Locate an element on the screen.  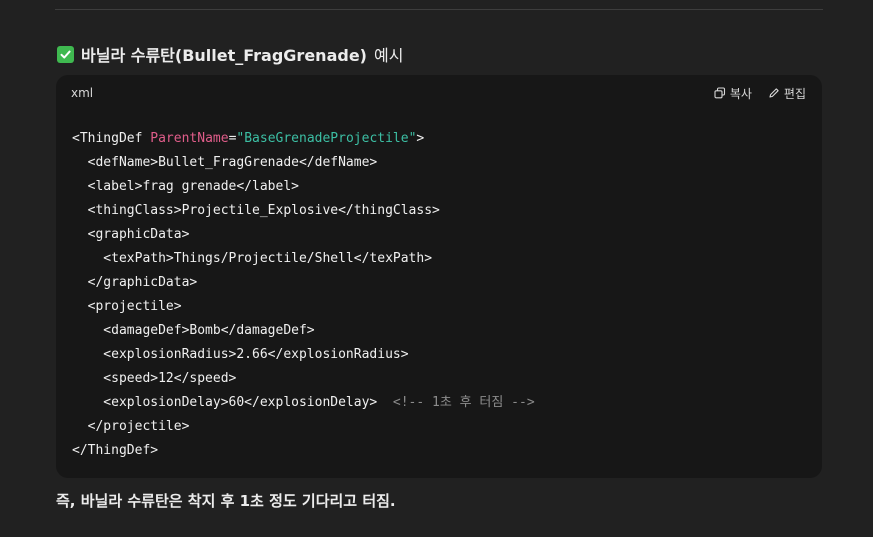
code-line-2: <defName>Bullet_FragGrenade</defName> is located at coordinates (225, 162).